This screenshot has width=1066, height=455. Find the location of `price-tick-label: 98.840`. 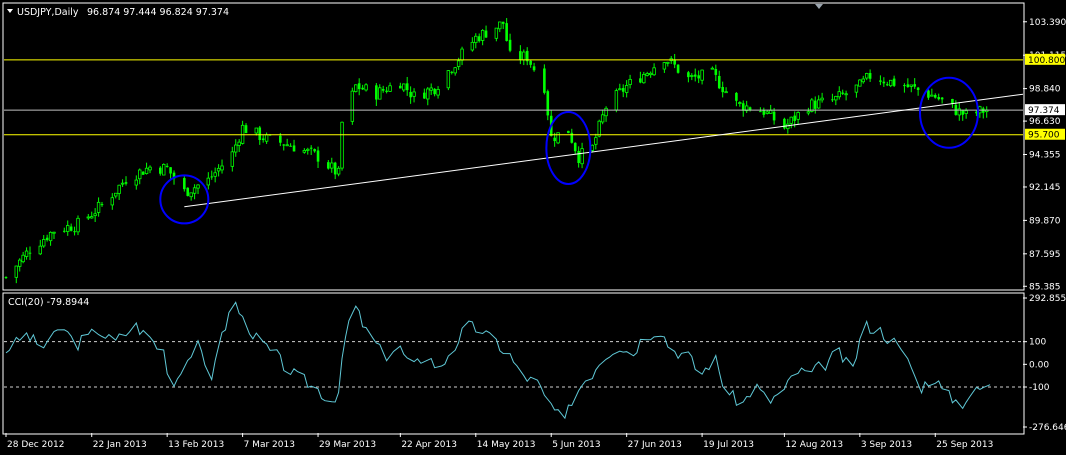

price-tick-label: 98.840 is located at coordinates (1045, 90).